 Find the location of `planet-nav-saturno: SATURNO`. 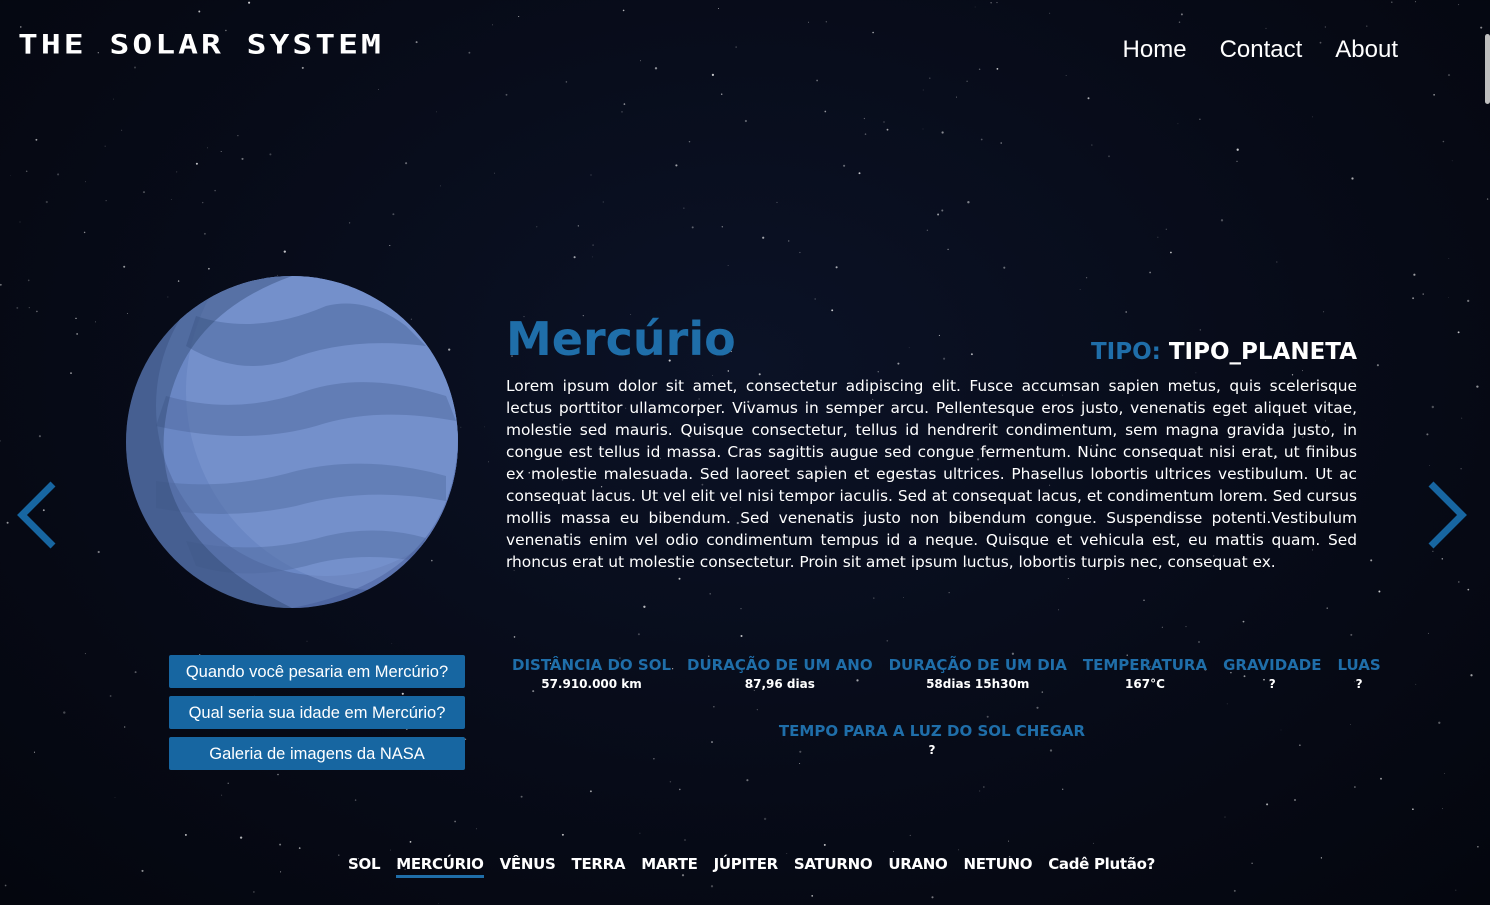

planet-nav-saturno: SATURNO is located at coordinates (833, 866).